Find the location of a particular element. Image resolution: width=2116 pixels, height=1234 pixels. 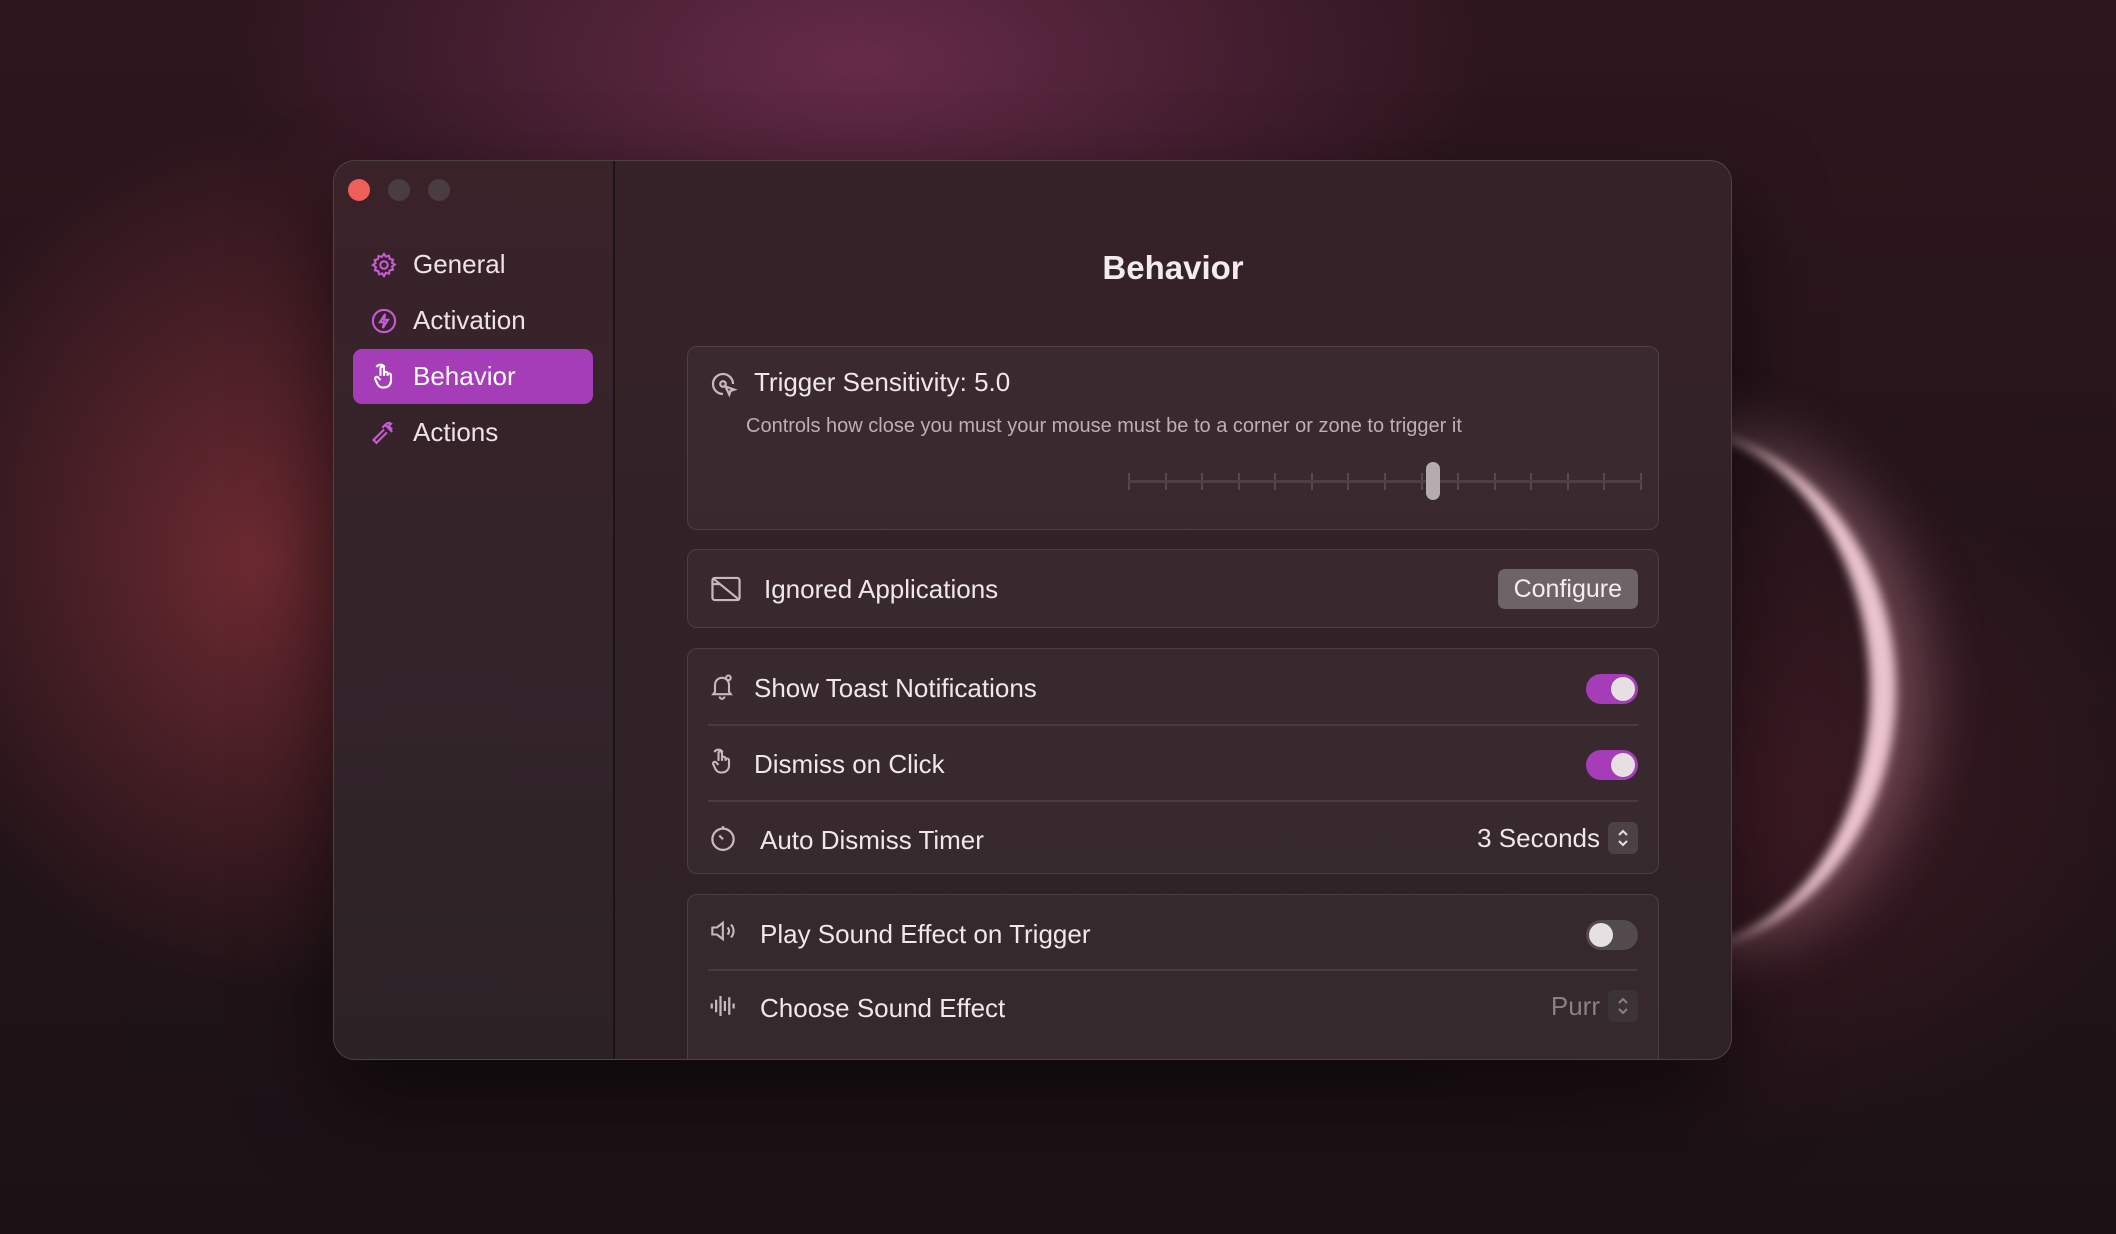

choose-sound-label: Choose Sound Effect is located at coordinates (883, 1008).